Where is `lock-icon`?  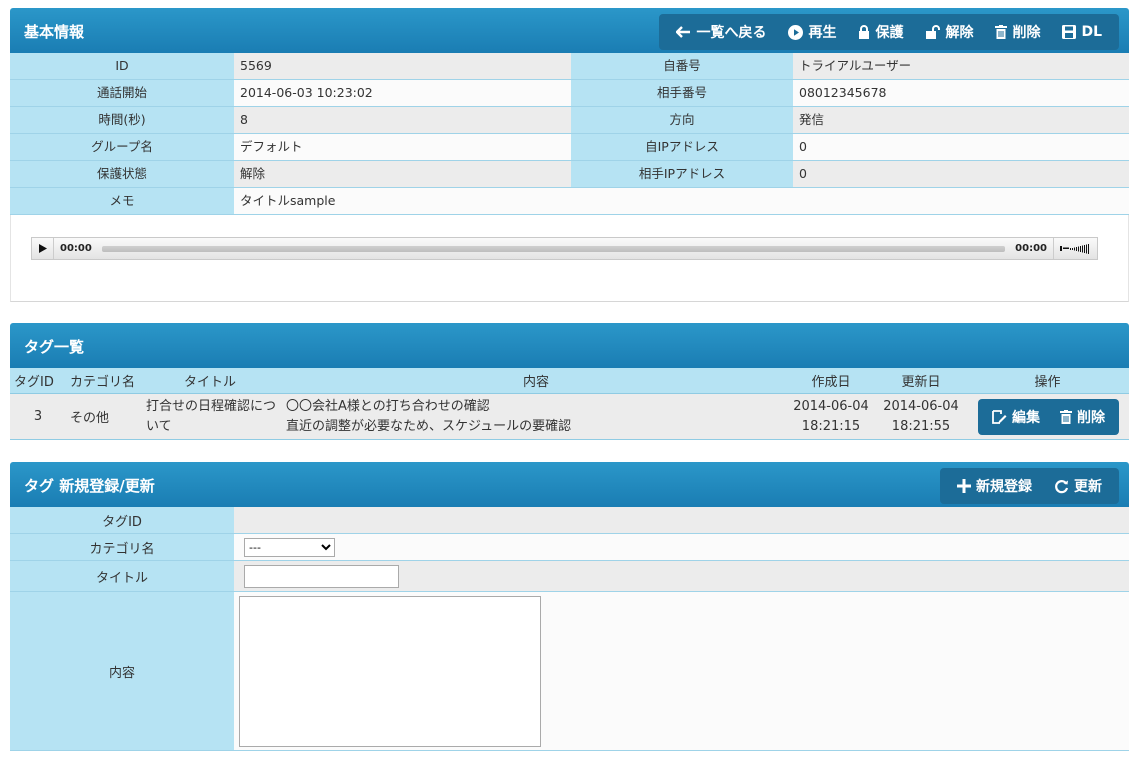 lock-icon is located at coordinates (864, 32).